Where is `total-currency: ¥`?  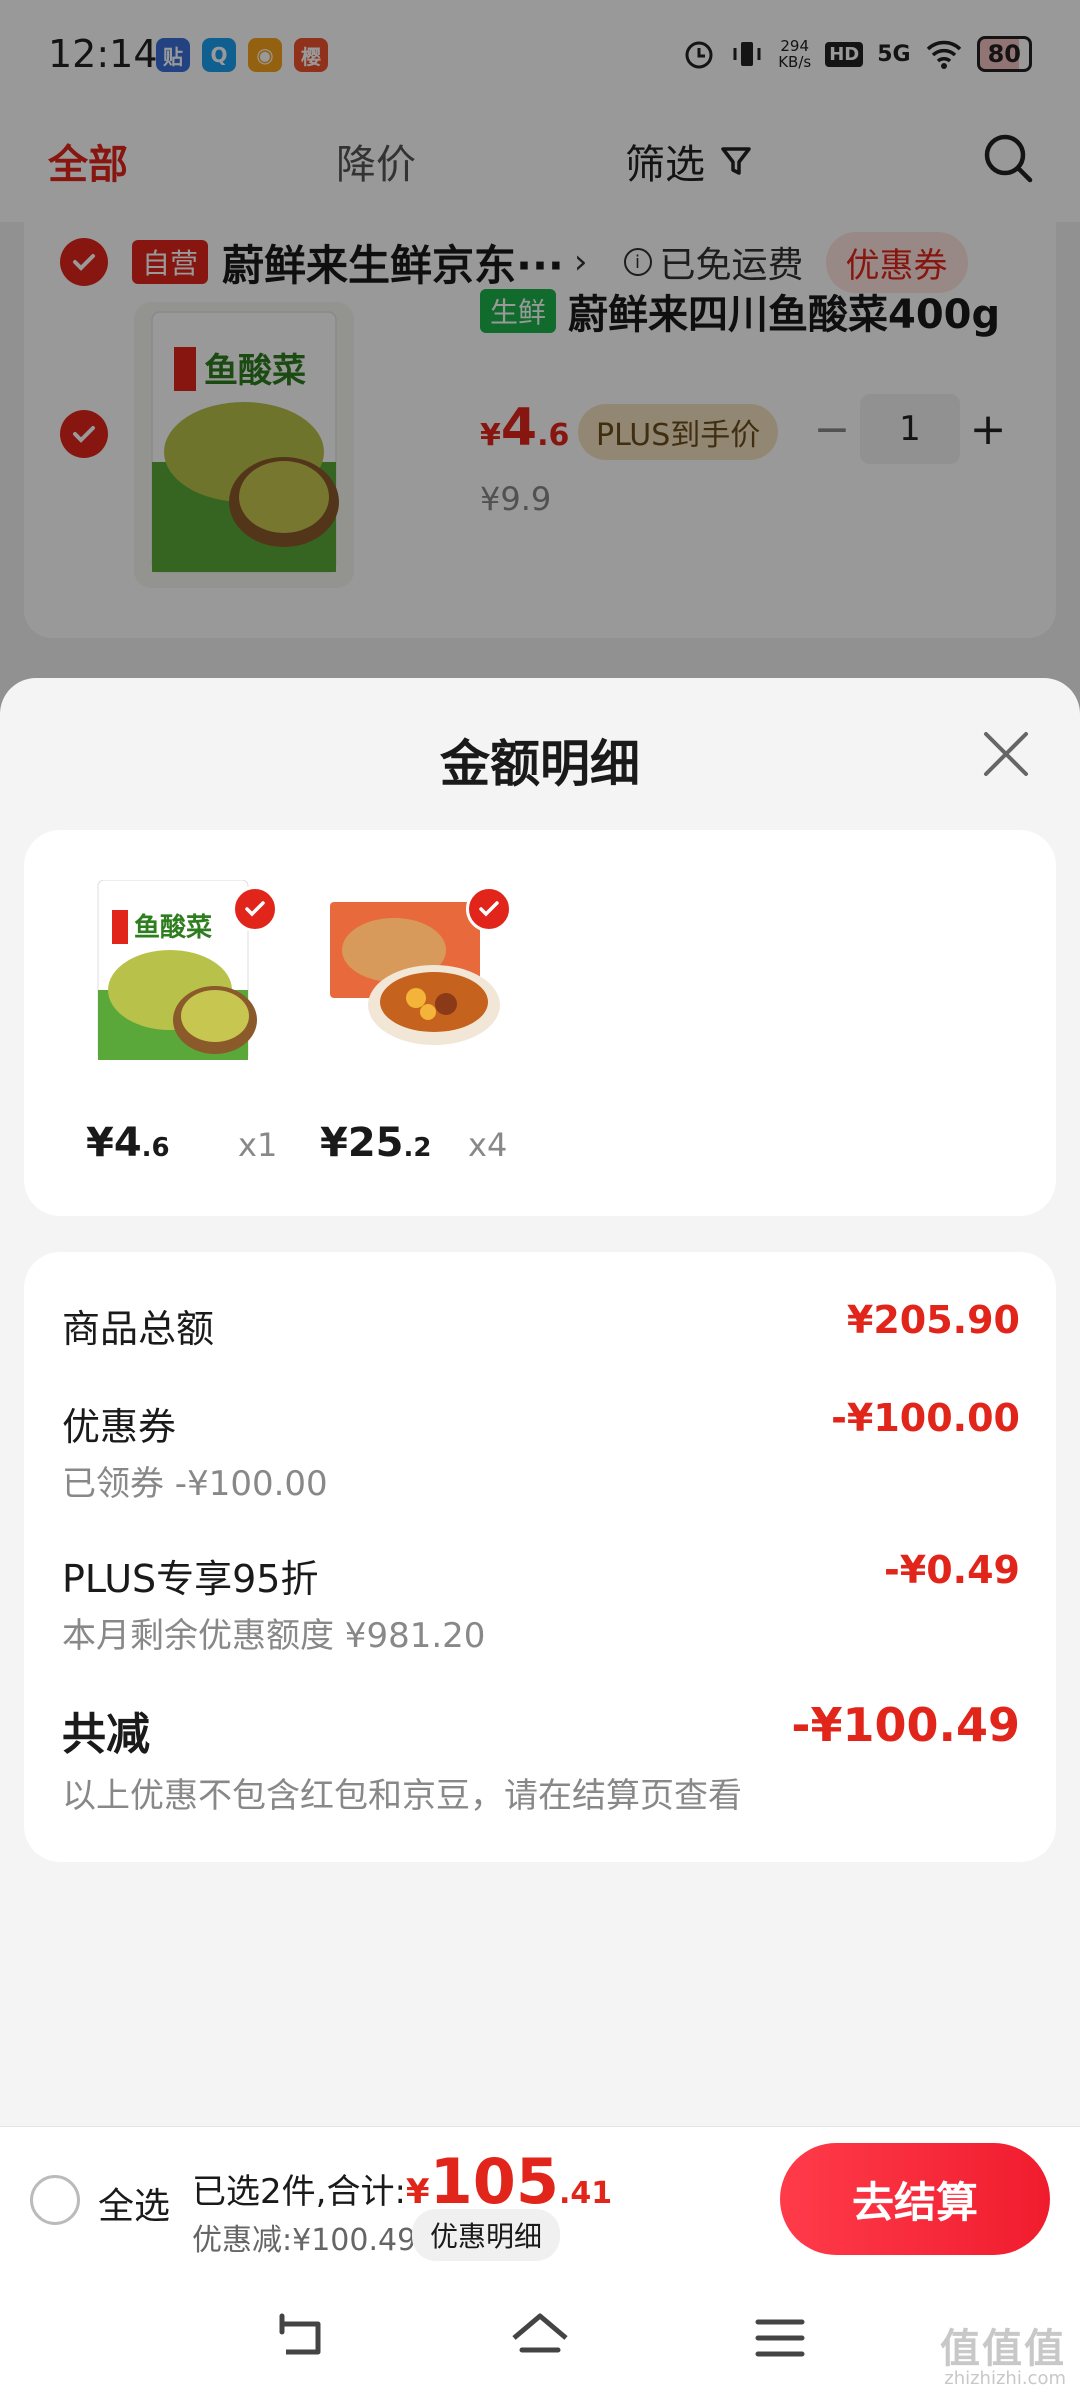 total-currency: ¥ is located at coordinates (417, 2192).